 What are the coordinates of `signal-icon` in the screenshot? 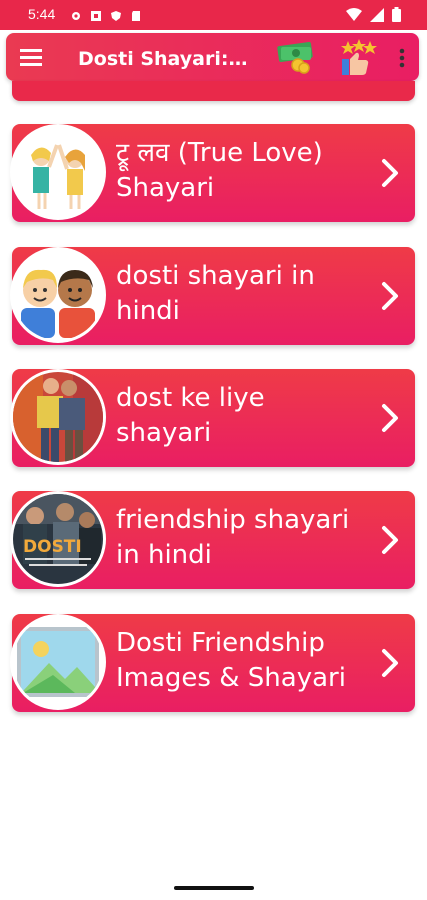 It's located at (377, 16).